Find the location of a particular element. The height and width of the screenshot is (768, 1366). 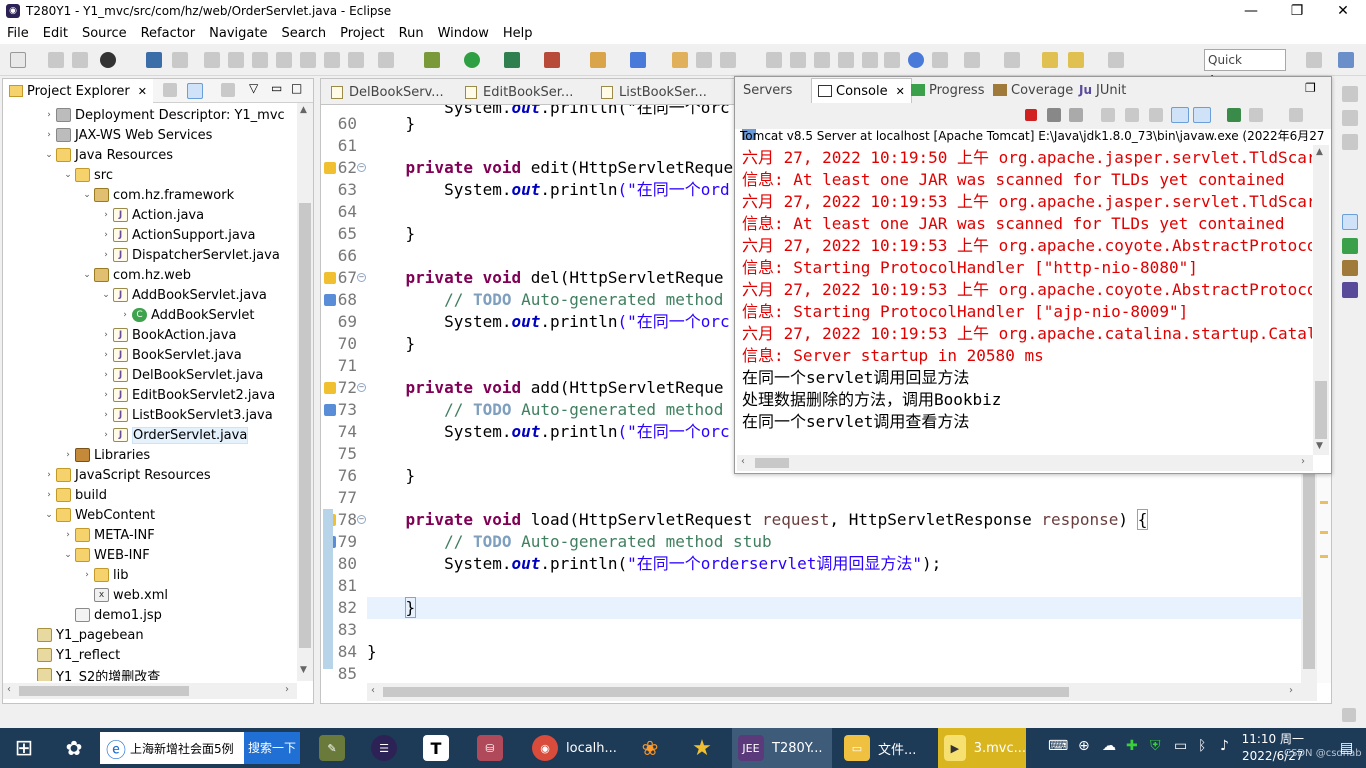

tree-item: › J OrderServlet.java is located at coordinates (174, 435).